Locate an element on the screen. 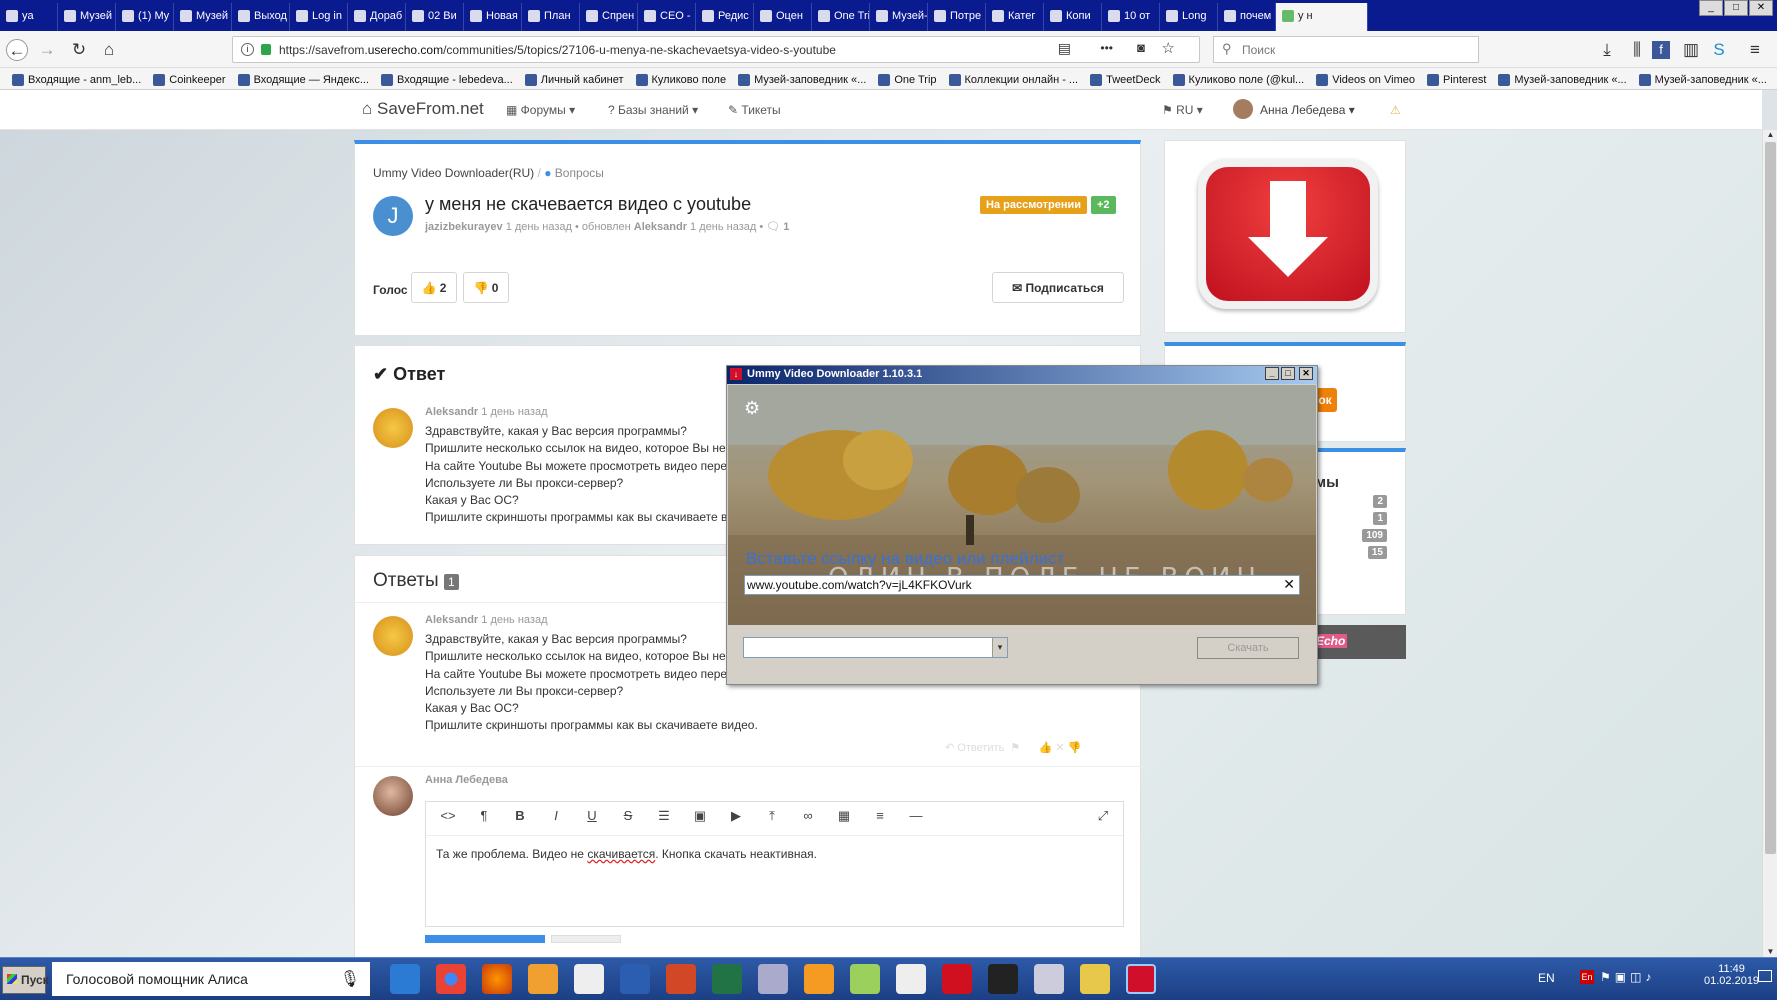 The image size is (1777, 1000). dialog-maximize-button: □ is located at coordinates (1288, 373).